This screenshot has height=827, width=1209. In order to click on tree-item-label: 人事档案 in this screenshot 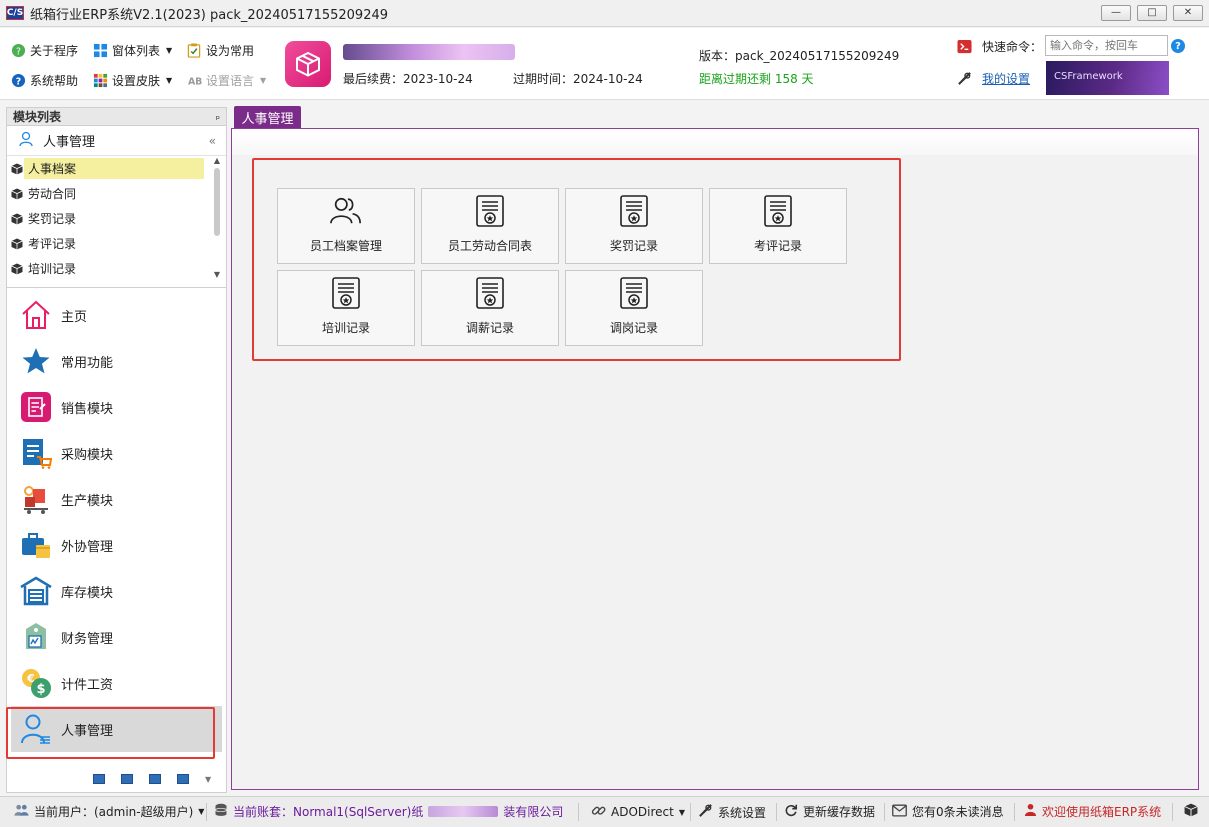, I will do `click(114, 168)`.